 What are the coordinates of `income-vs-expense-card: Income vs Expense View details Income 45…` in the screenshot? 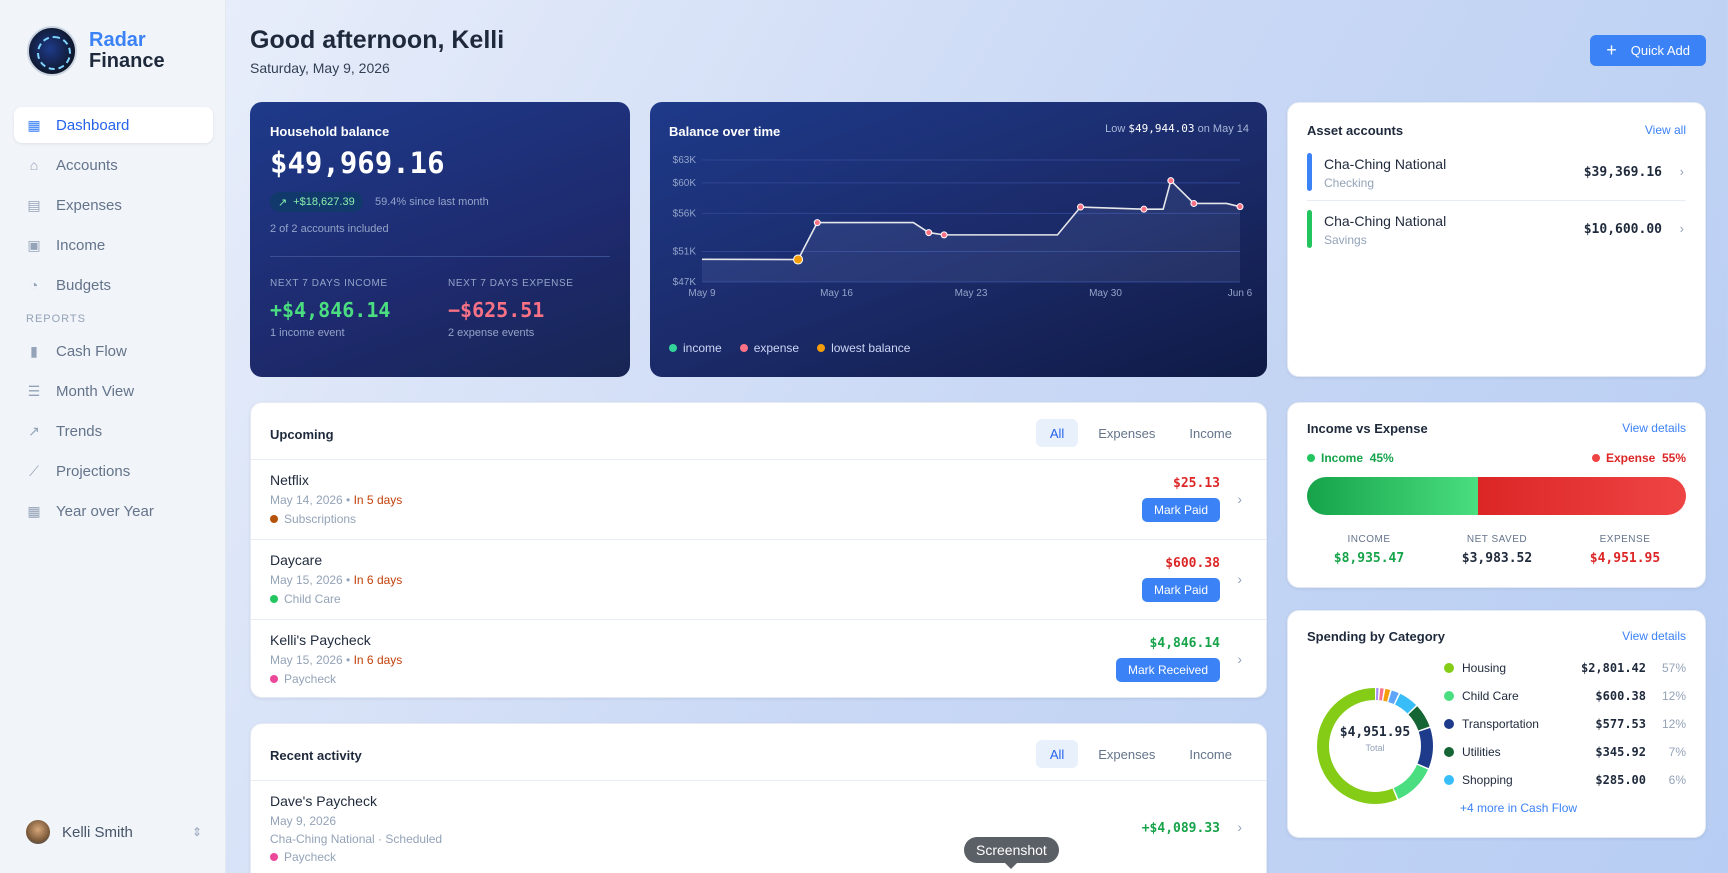 It's located at (1496, 495).